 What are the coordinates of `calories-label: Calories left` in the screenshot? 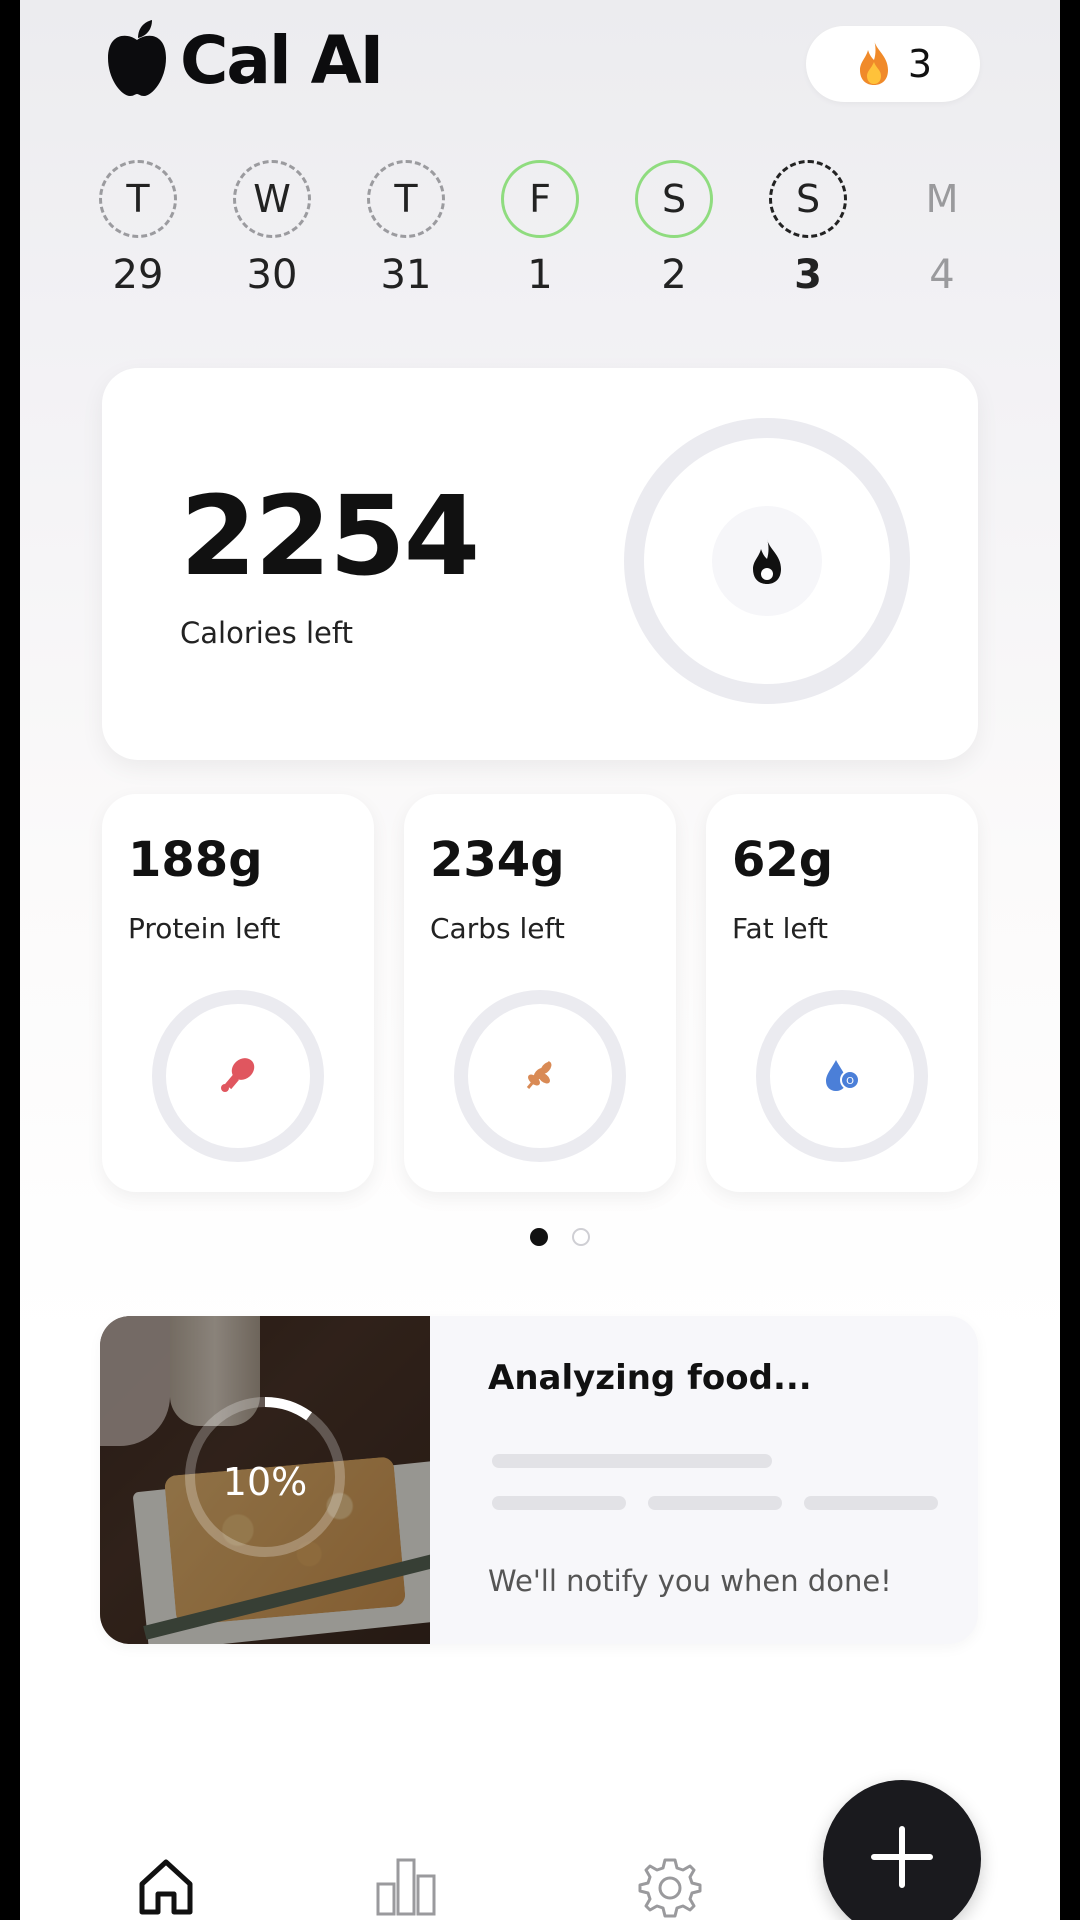 It's located at (266, 633).